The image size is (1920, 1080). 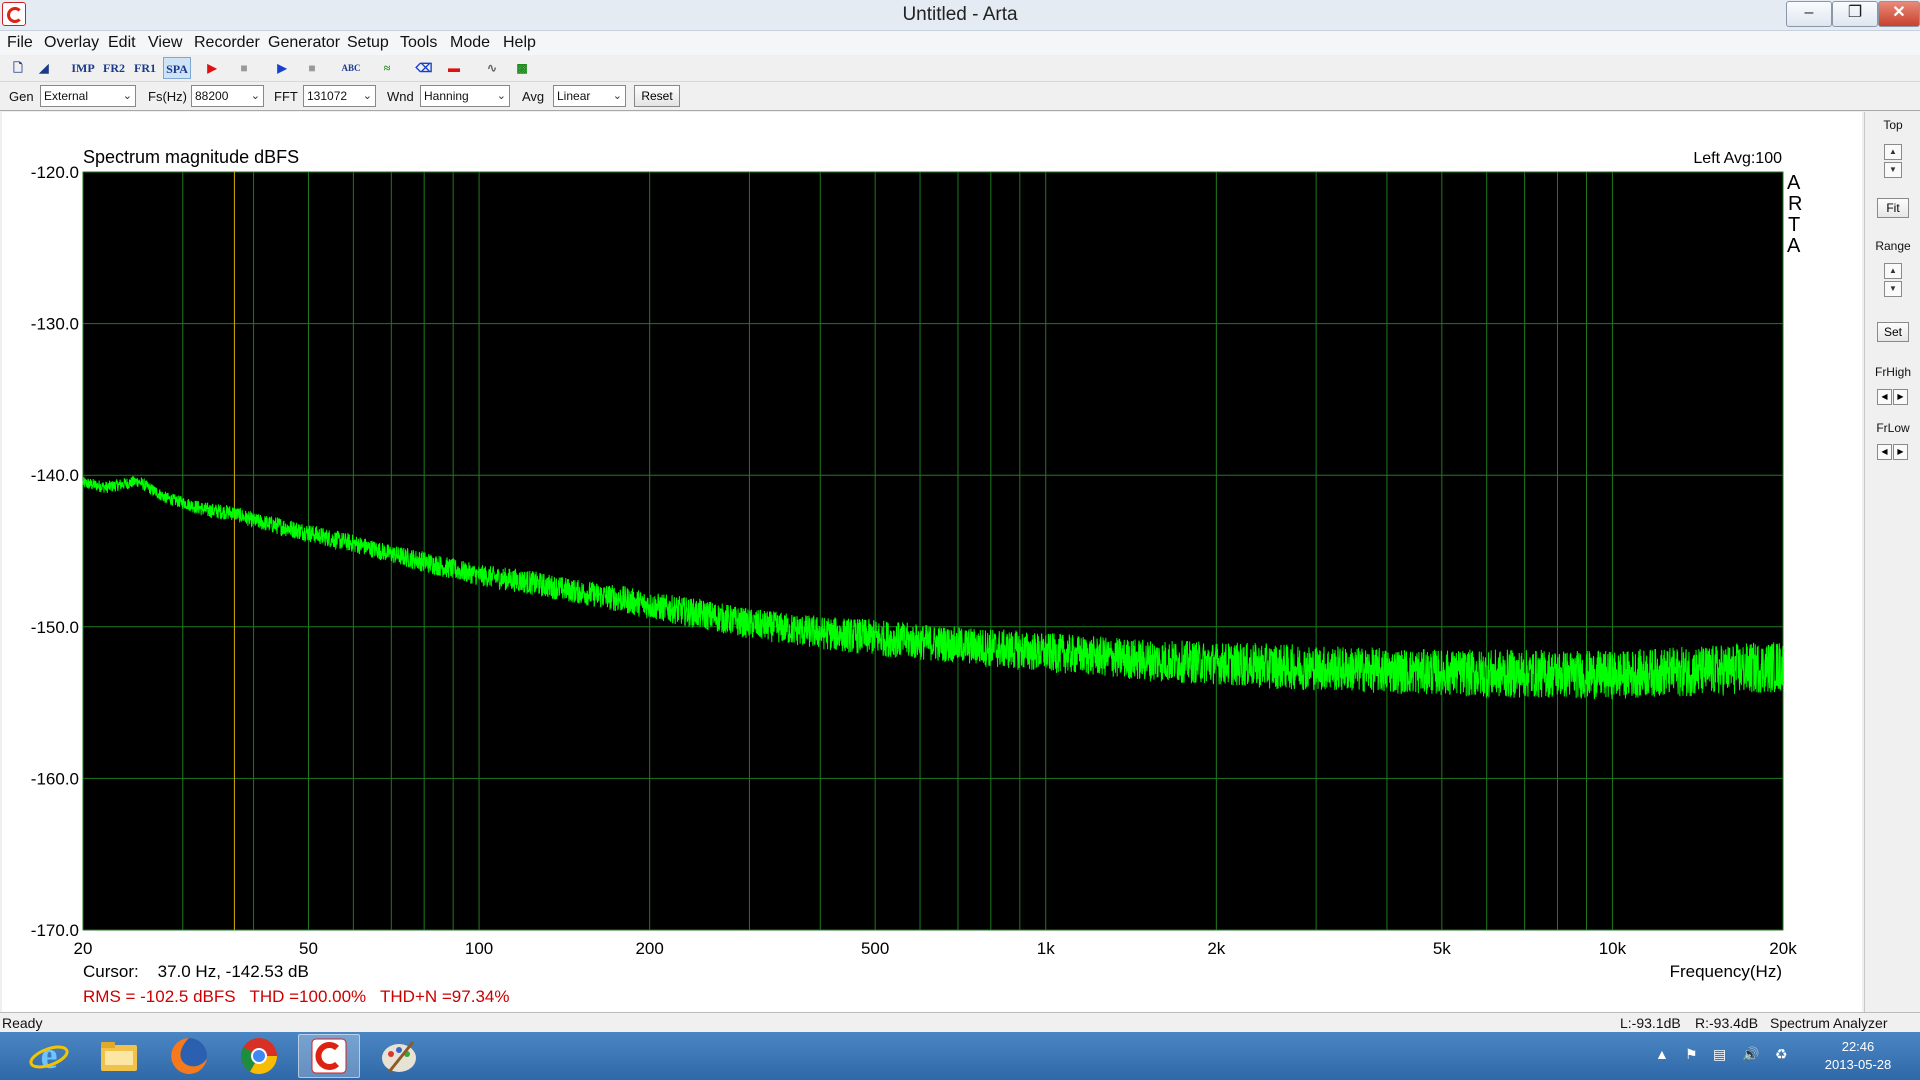 What do you see at coordinates (282, 68) in the screenshot?
I see `play-generator-icon: ▶` at bounding box center [282, 68].